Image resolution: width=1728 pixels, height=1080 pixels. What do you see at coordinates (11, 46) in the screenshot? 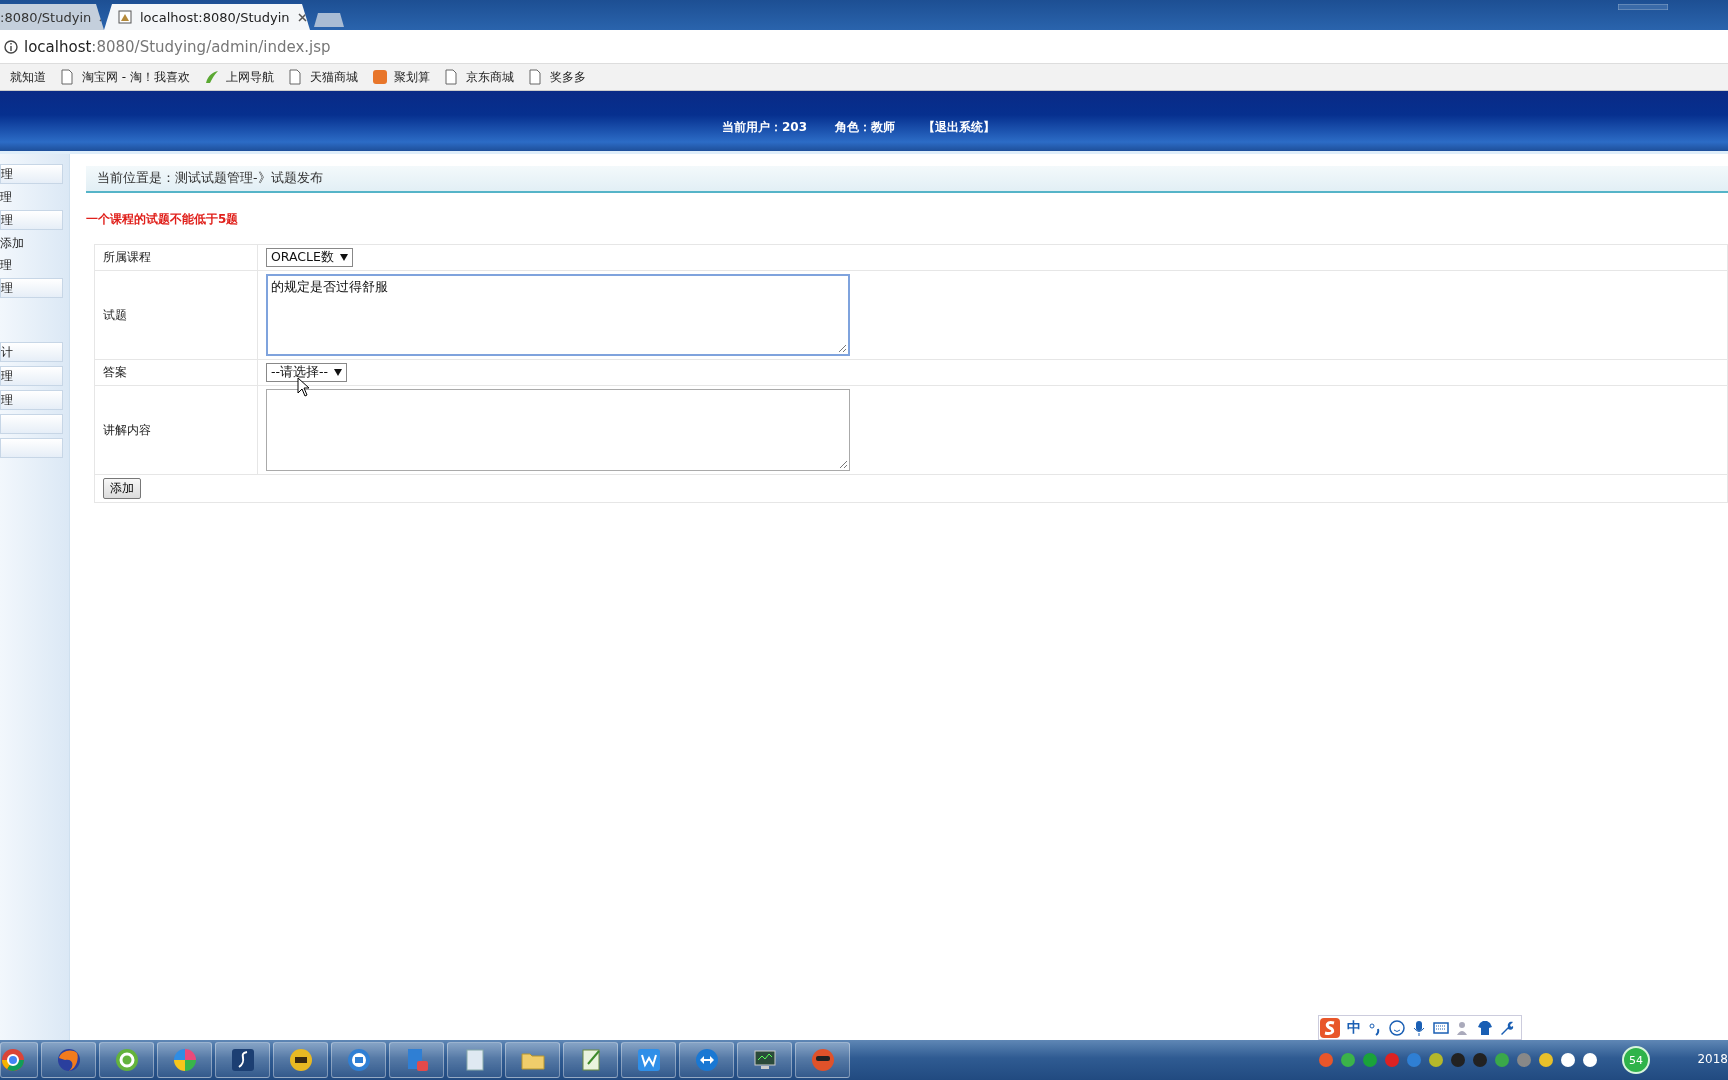
I see `info-icon` at bounding box center [11, 46].